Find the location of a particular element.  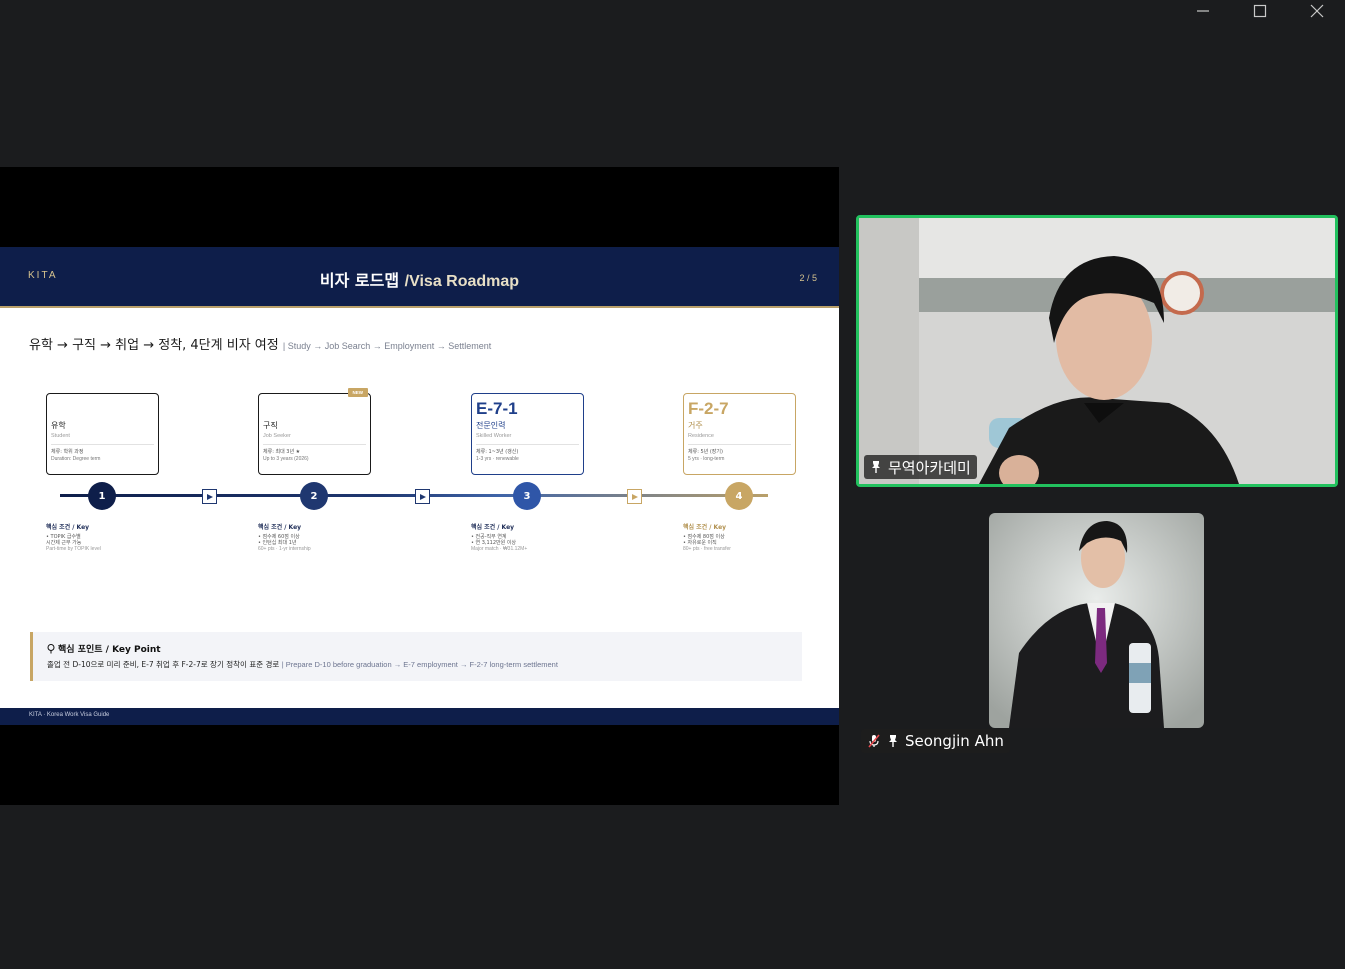

visa-name-en: Skilled Worker is located at coordinates (494, 436).